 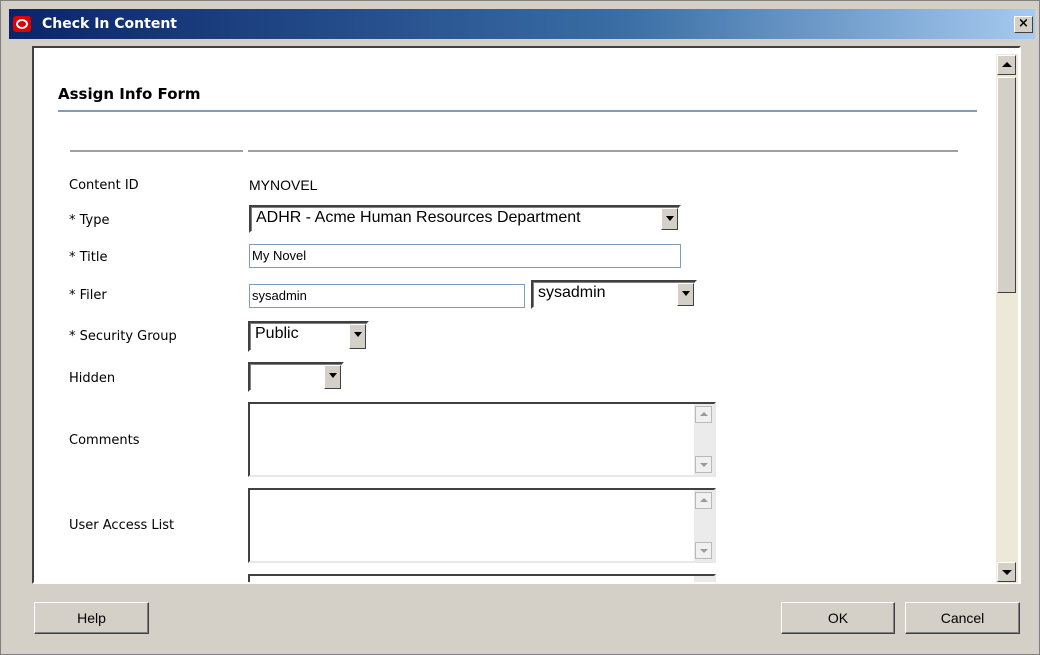 What do you see at coordinates (296, 377) in the screenshot?
I see `hidden-select` at bounding box center [296, 377].